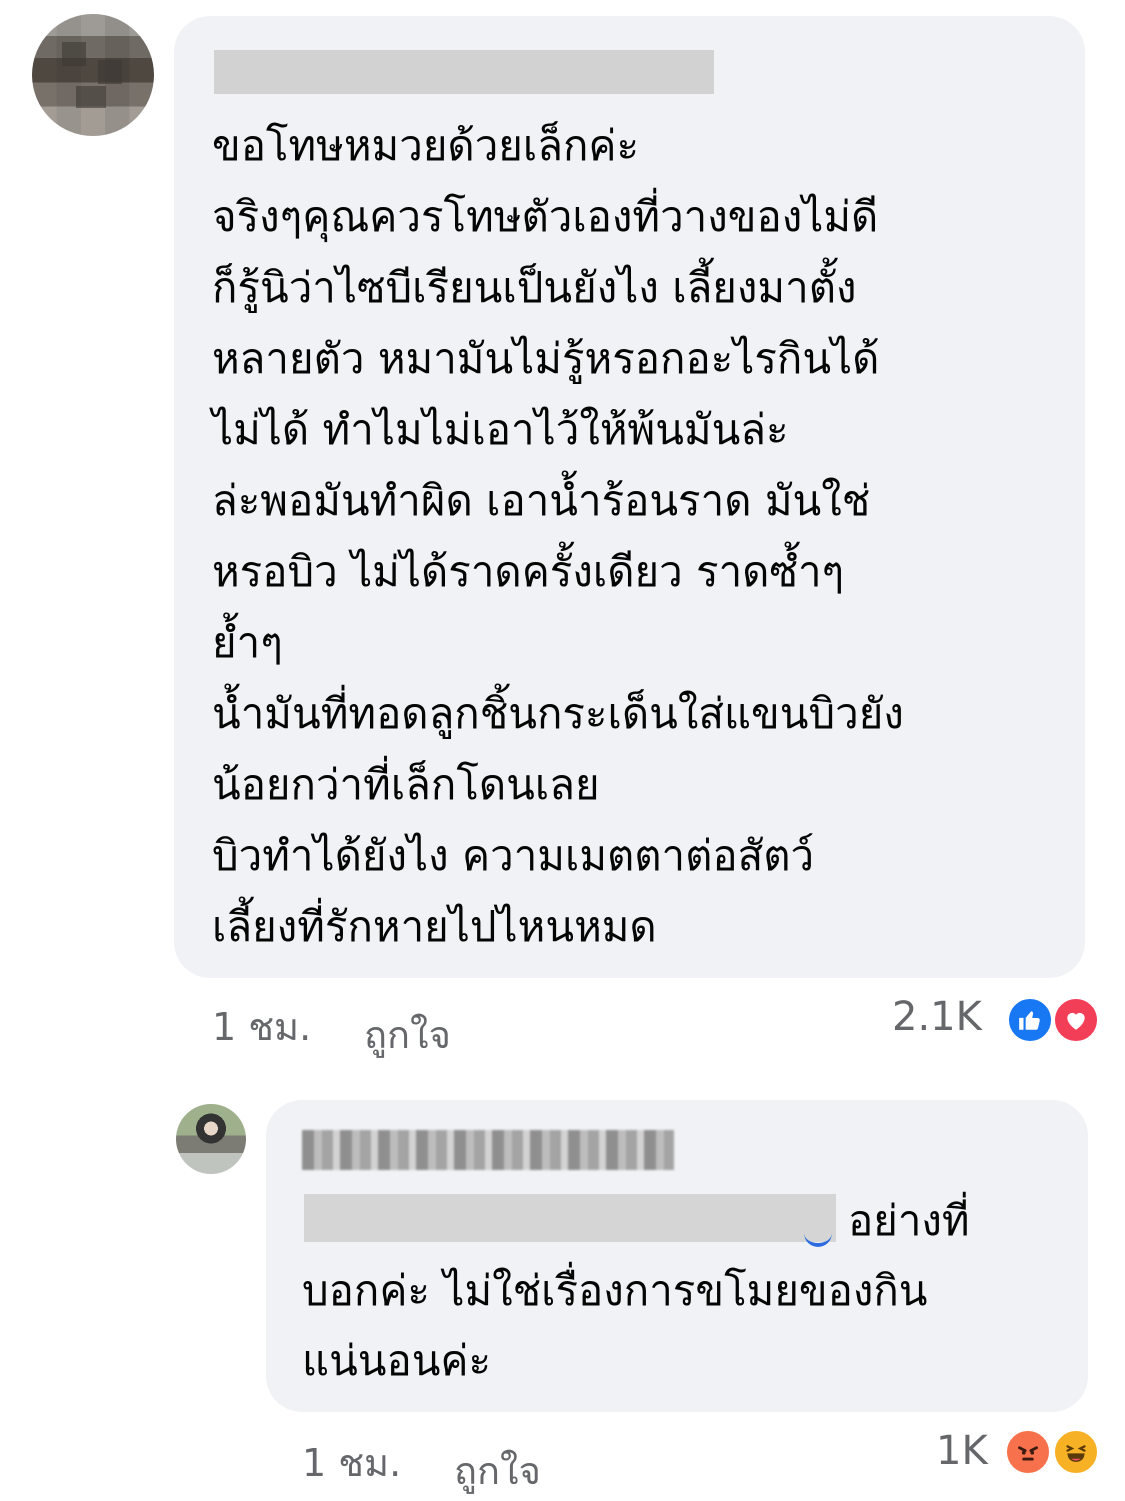 The height and width of the screenshot is (1501, 1125). I want to click on haha-icon, so click(1076, 1452).